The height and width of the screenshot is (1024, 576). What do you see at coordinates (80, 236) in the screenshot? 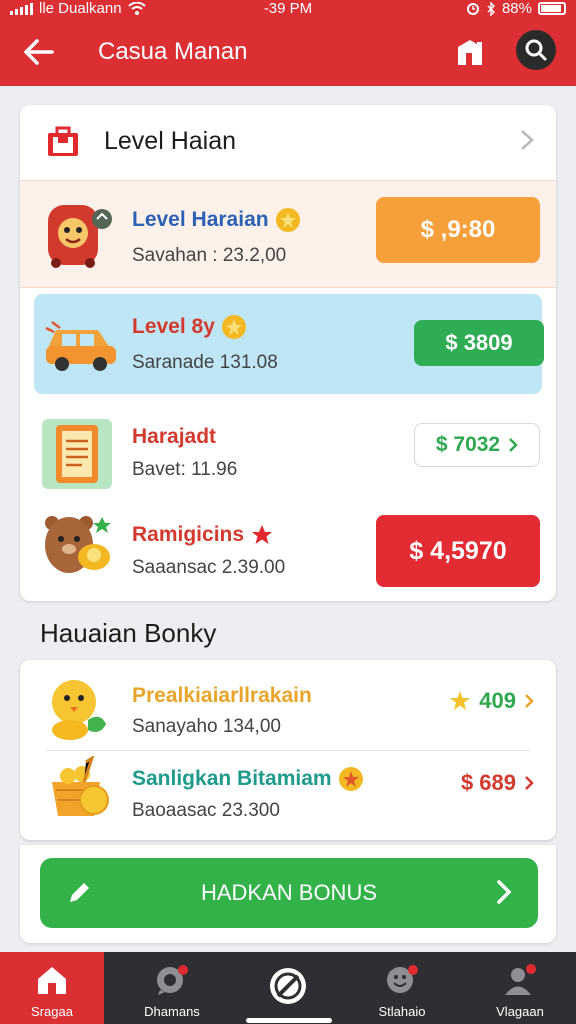
I see `backpack-mascot-icon` at bounding box center [80, 236].